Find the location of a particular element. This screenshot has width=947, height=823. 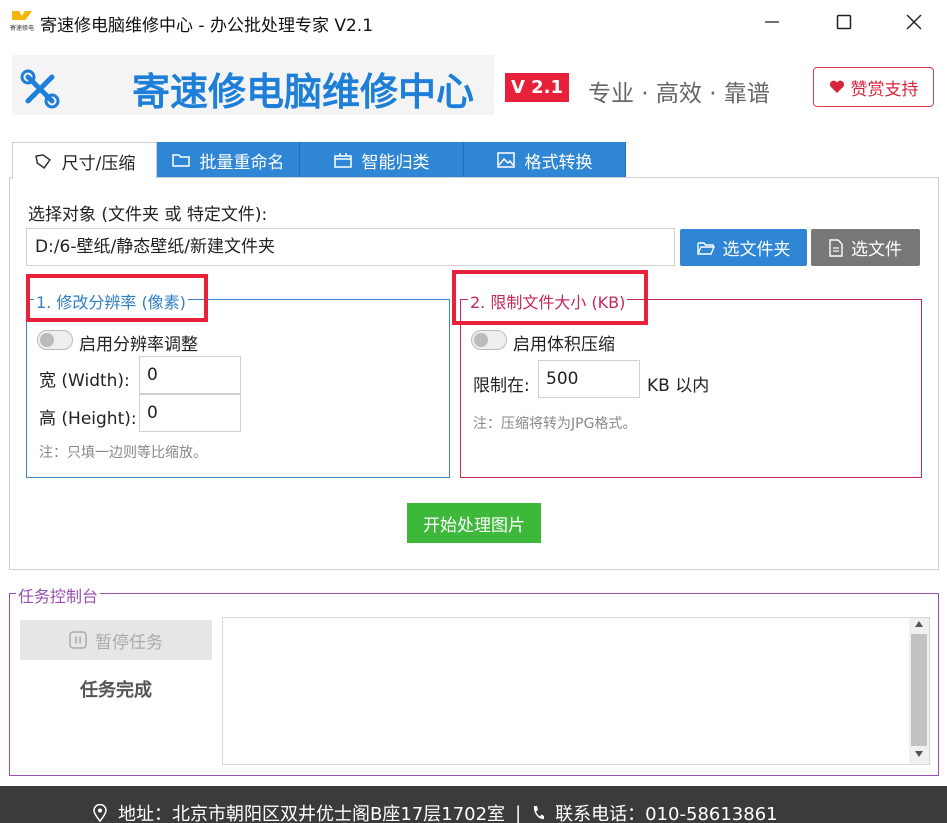

tools-icon is located at coordinates (40, 89).